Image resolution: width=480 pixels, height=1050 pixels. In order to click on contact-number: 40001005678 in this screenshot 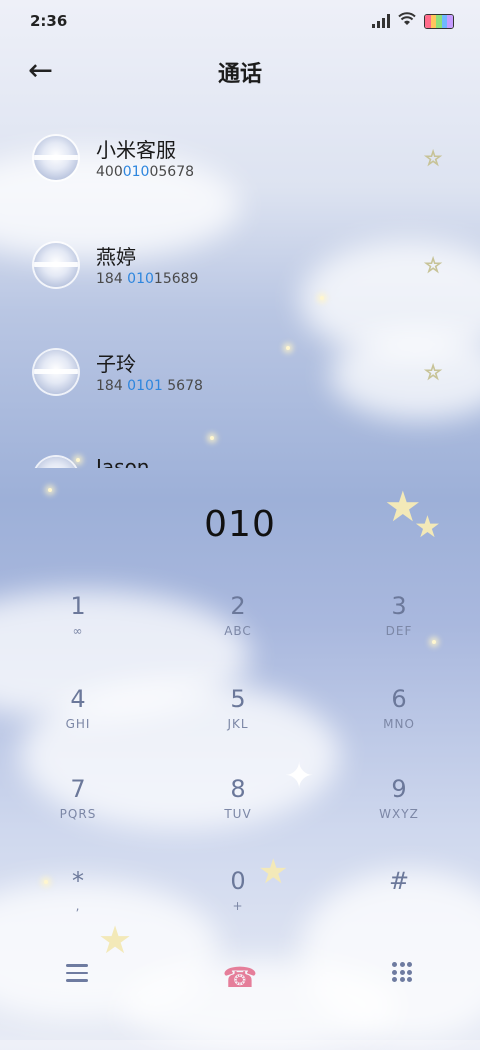, I will do `click(145, 172)`.